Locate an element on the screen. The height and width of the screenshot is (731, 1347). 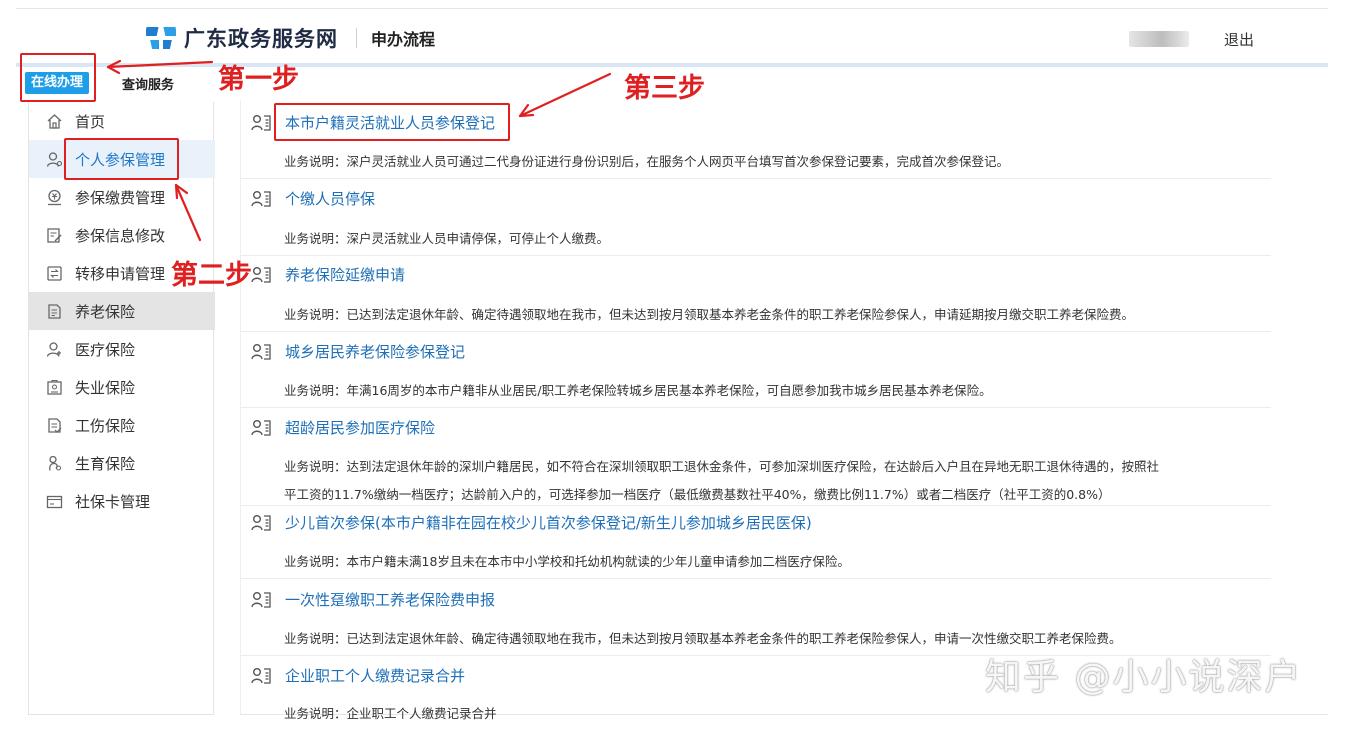
sidebar-item-injury: 工伤保险 is located at coordinates (122, 425).